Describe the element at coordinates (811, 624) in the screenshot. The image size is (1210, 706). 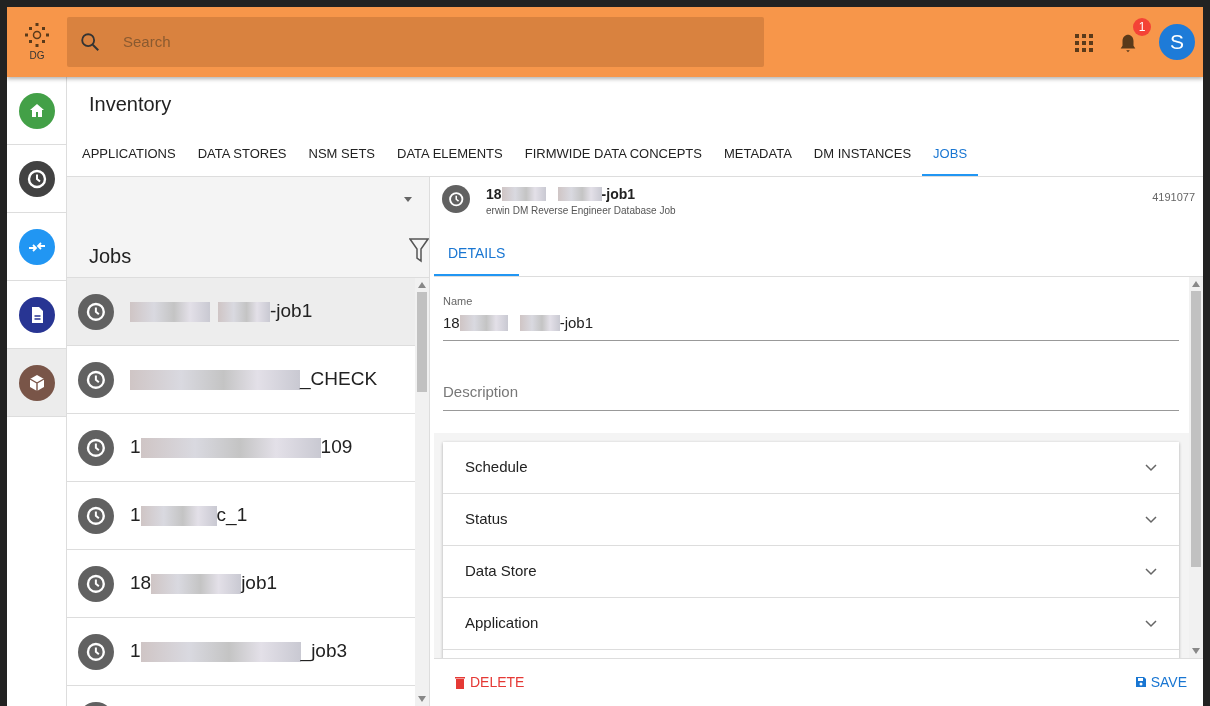
I see `accordion-header: Application` at that location.